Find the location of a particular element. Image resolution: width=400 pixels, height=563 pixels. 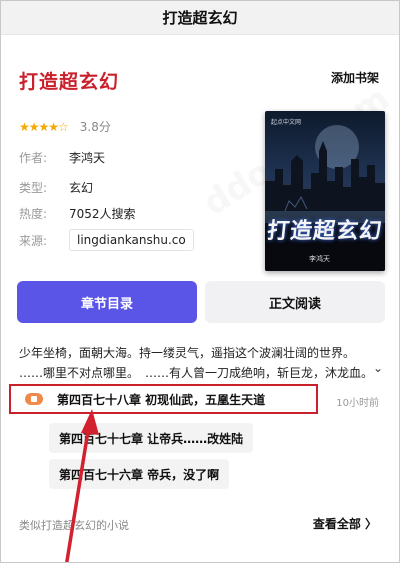

book-cover-image: 起点中文网 打造超玄幻 李鸿天 is located at coordinates (325, 191).